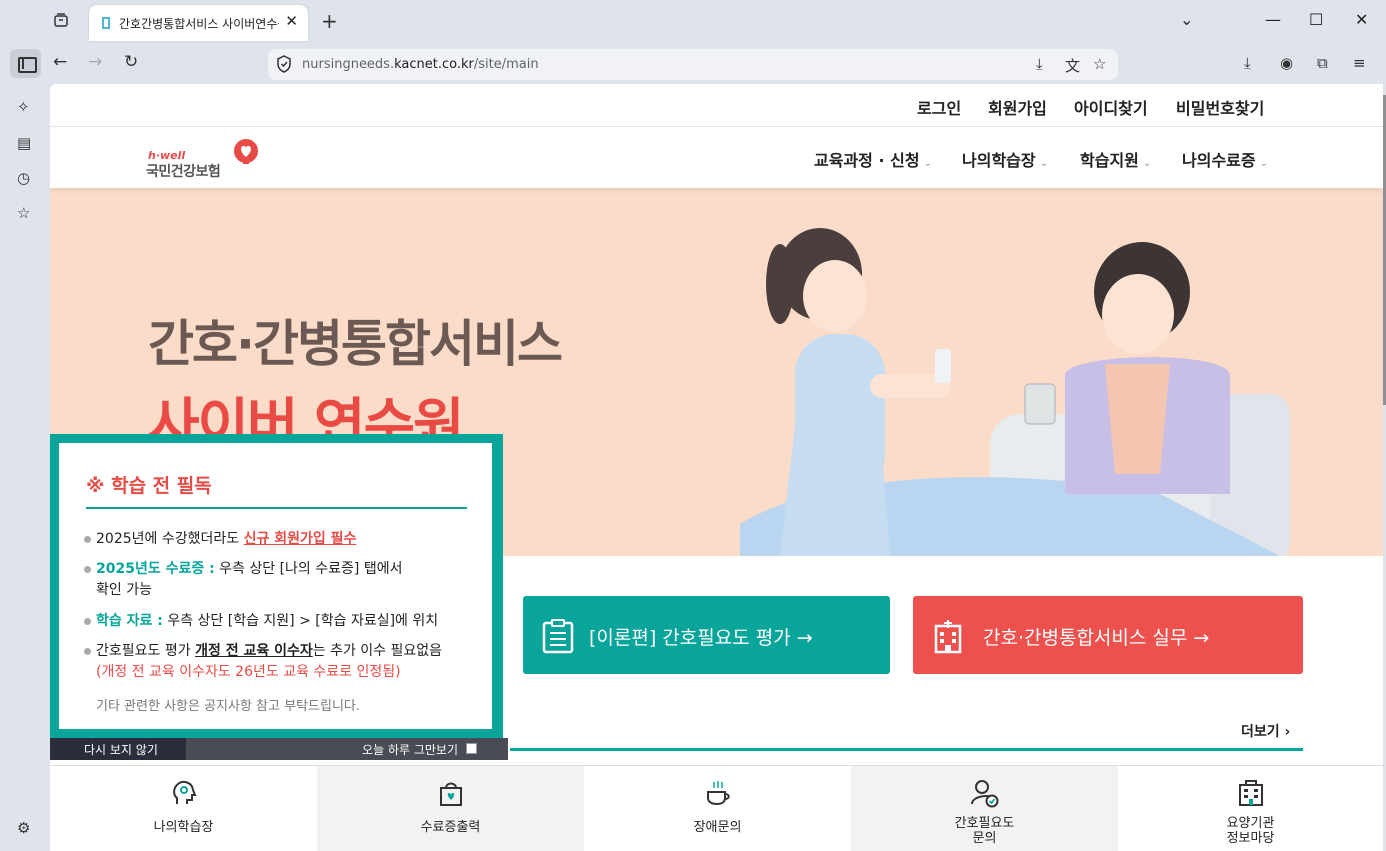  Describe the element at coordinates (471, 748) in the screenshot. I see `hide-today-checkbox` at that location.